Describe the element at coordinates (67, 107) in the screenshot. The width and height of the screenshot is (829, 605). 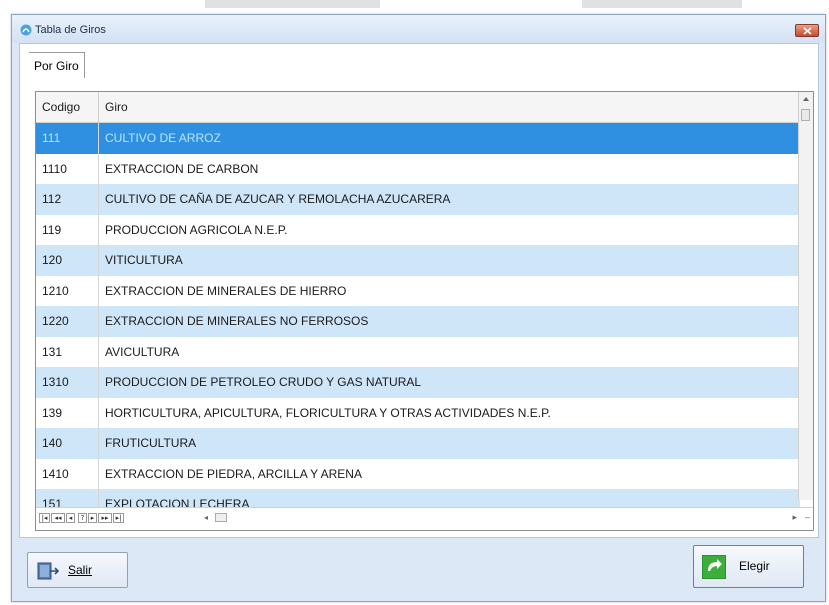
I see `column-header-codigo: Codigo` at that location.